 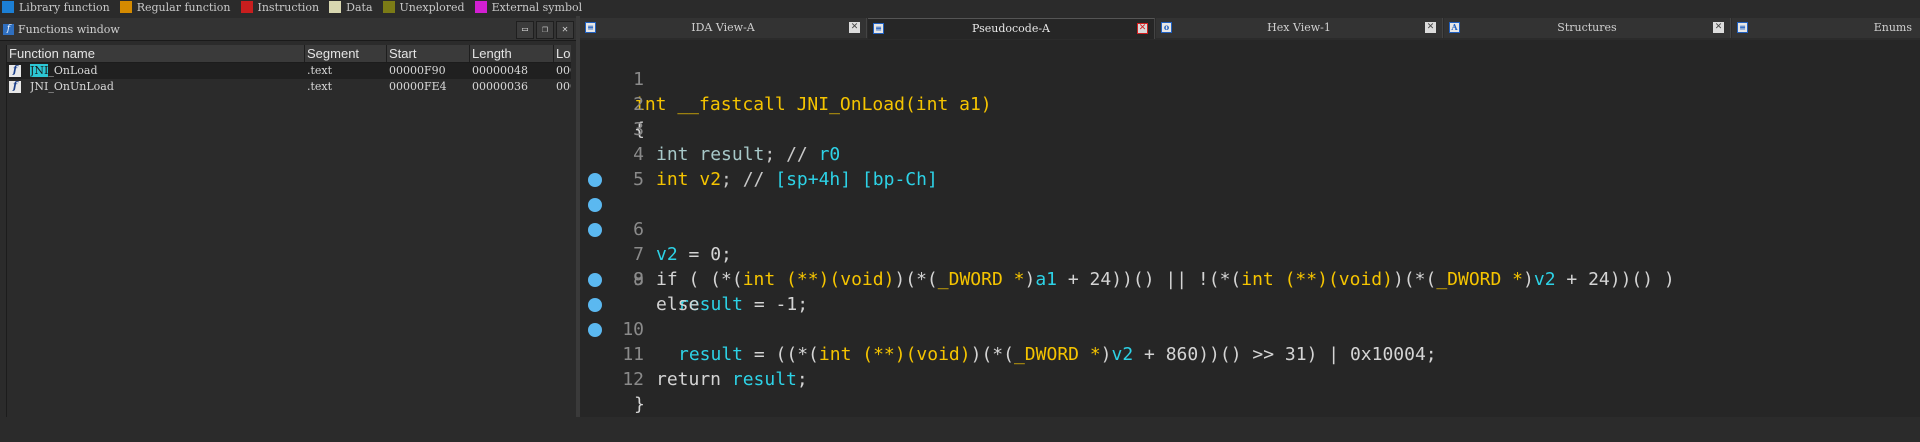 I want to click on code-line: 9 else, so click(x=1250, y=278).